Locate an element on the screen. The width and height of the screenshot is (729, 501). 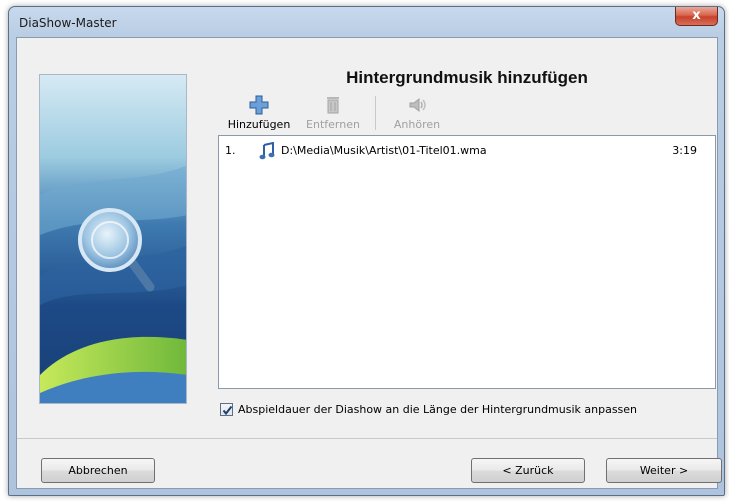
track-index: 1. is located at coordinates (230, 150).